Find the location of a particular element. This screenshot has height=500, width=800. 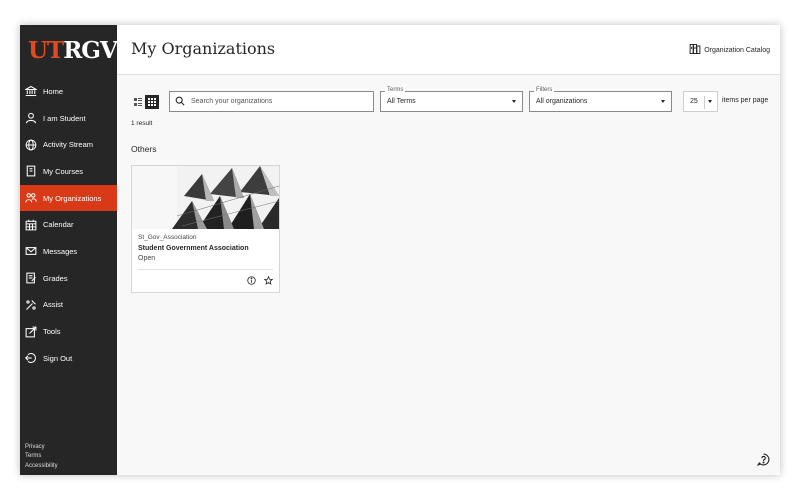

grades-icon is located at coordinates (31, 278).